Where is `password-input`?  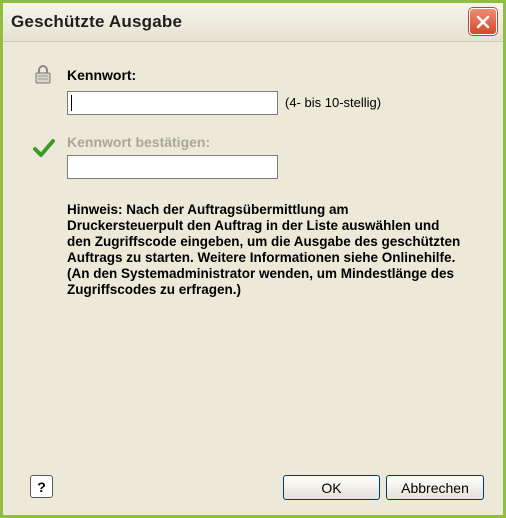 password-input is located at coordinates (172, 103).